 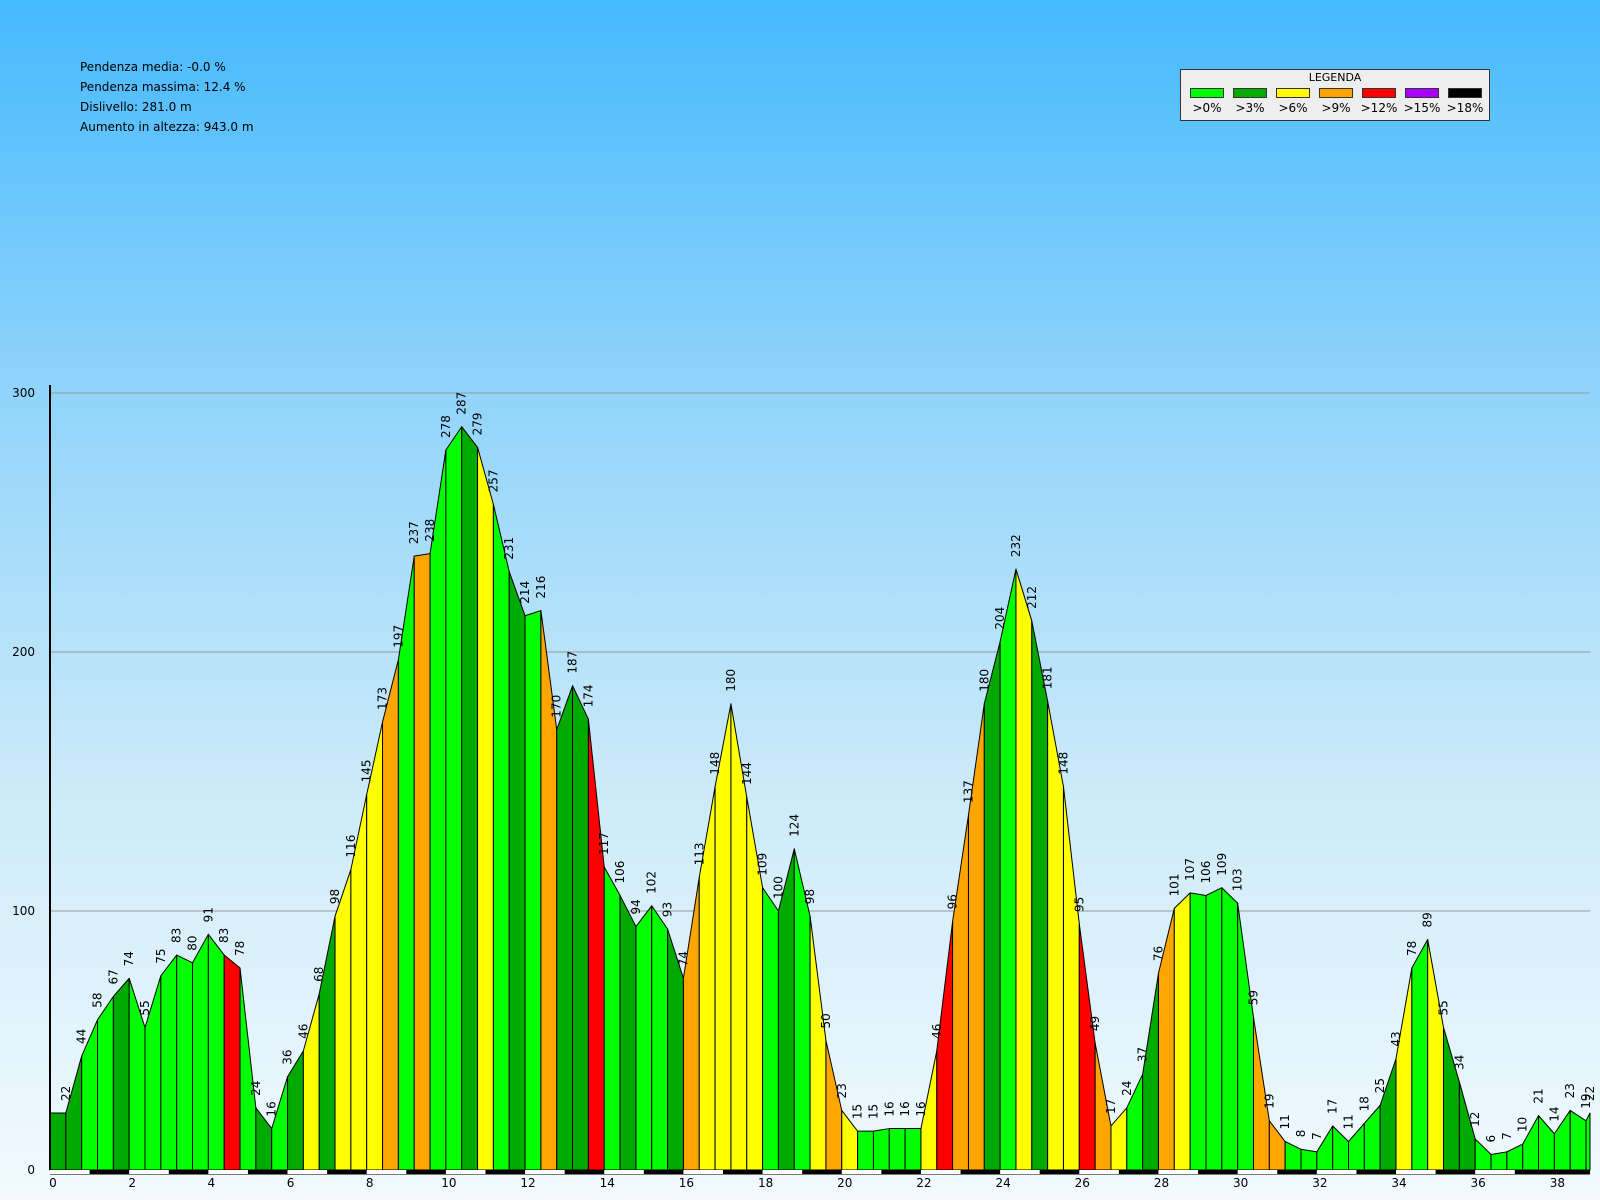 What do you see at coordinates (291, 1183) in the screenshot?
I see `x-tick-label-6: 6` at bounding box center [291, 1183].